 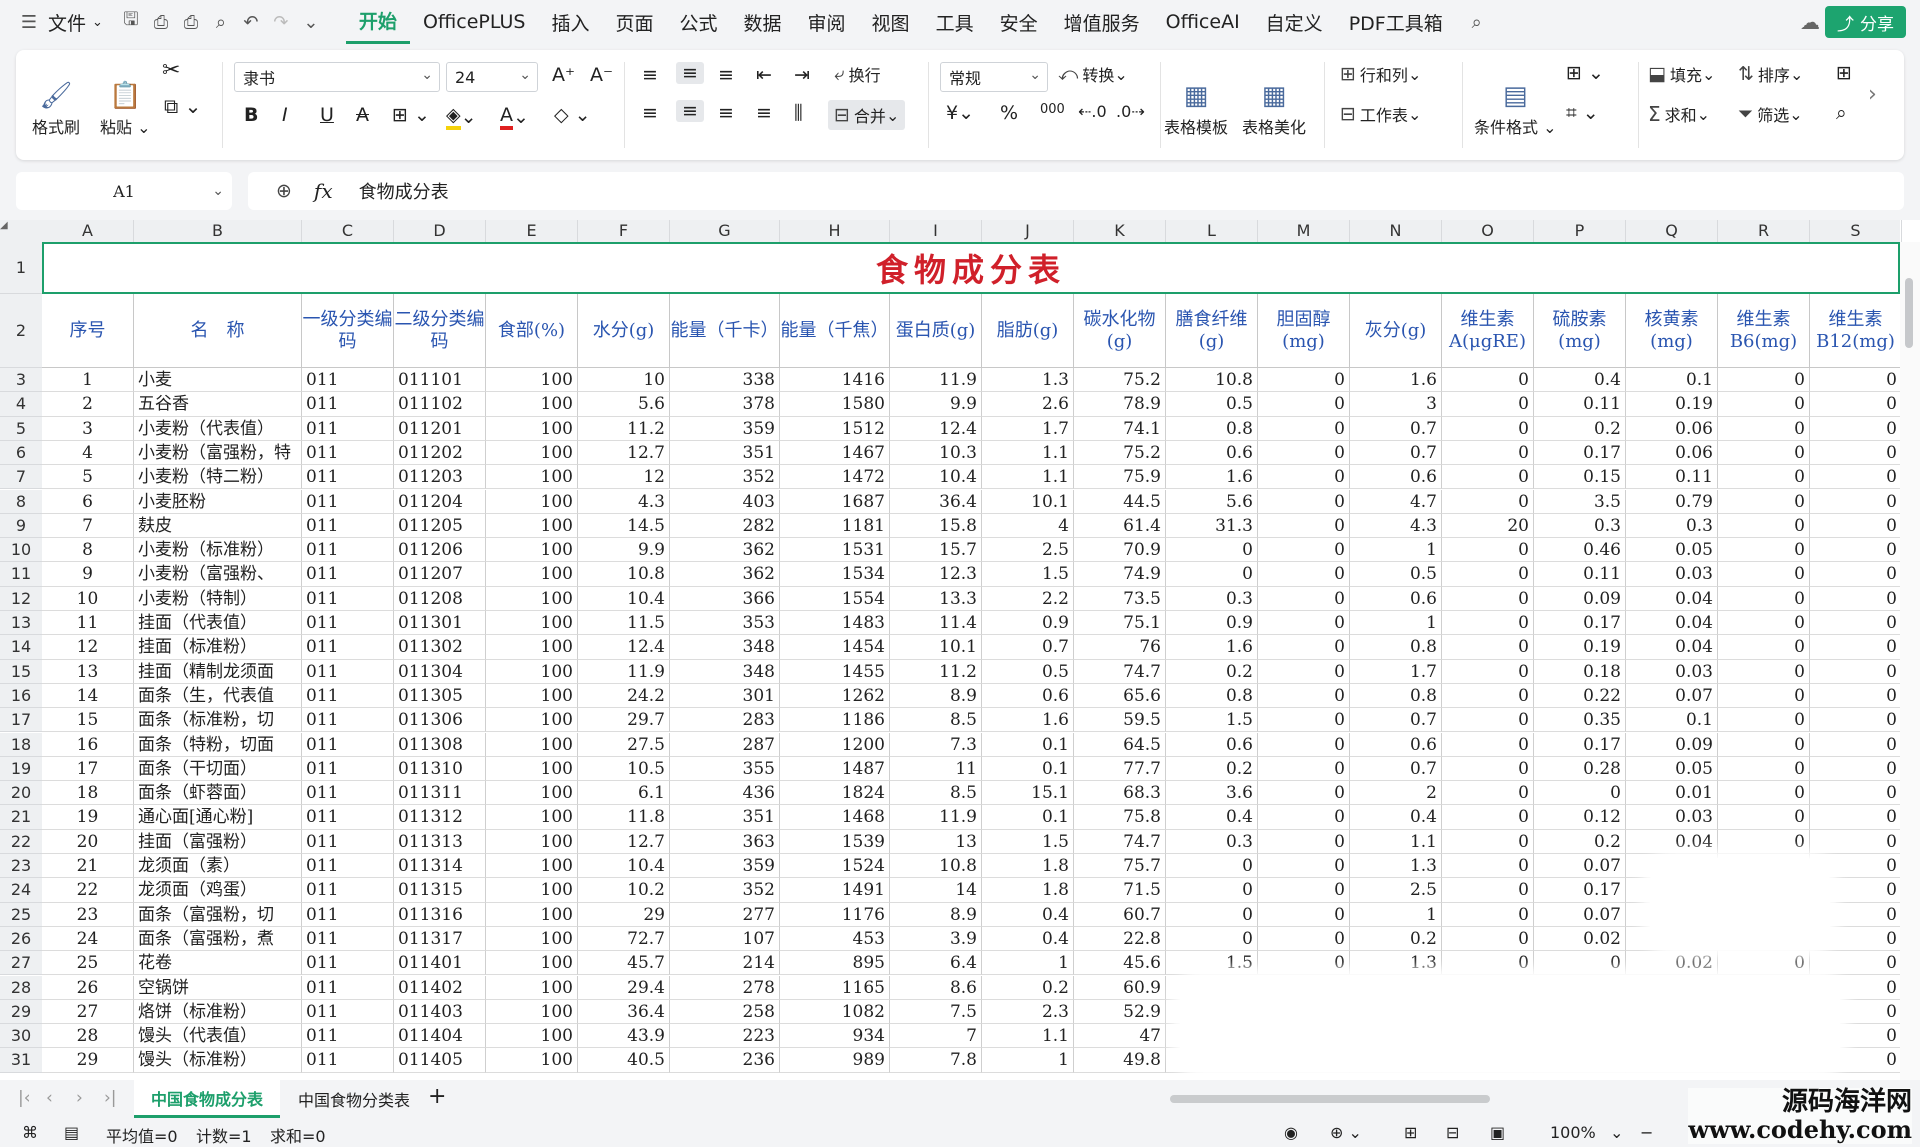 I want to click on table-cell: 1472, so click(x=835, y=477).